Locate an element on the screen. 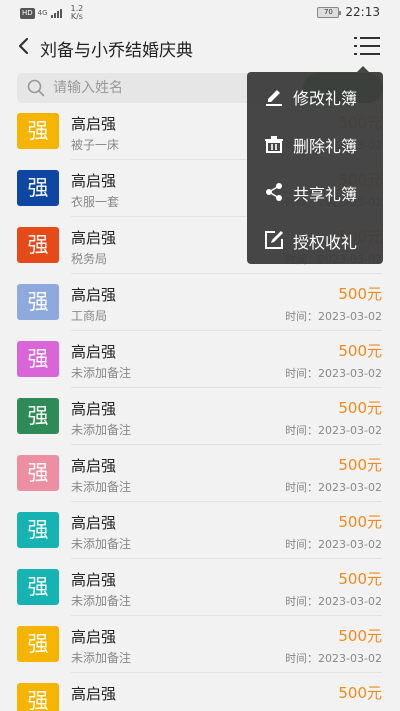  battery-icon: 70 is located at coordinates (329, 12).